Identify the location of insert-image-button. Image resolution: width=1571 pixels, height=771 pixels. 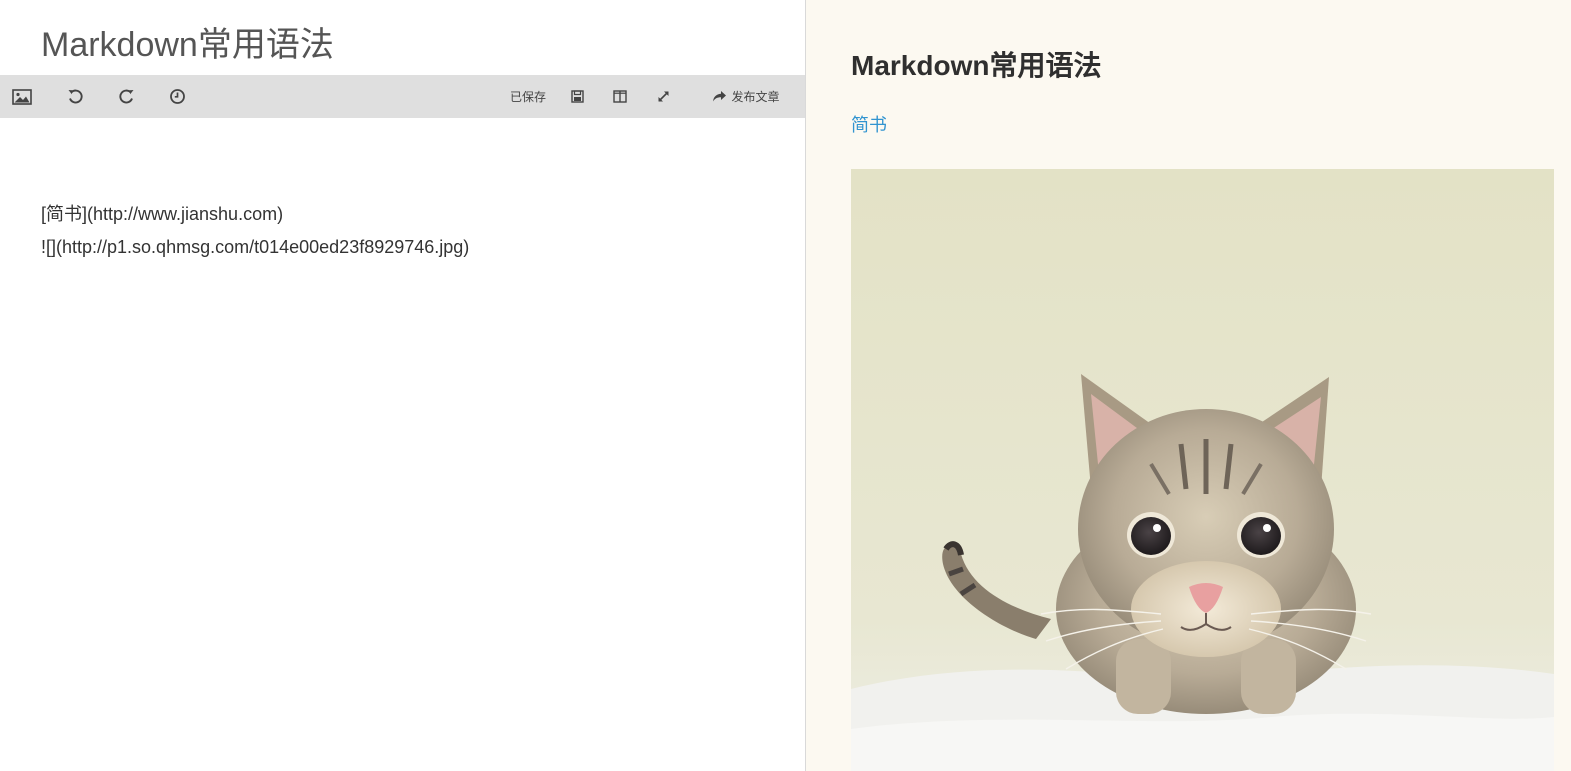
(22, 96).